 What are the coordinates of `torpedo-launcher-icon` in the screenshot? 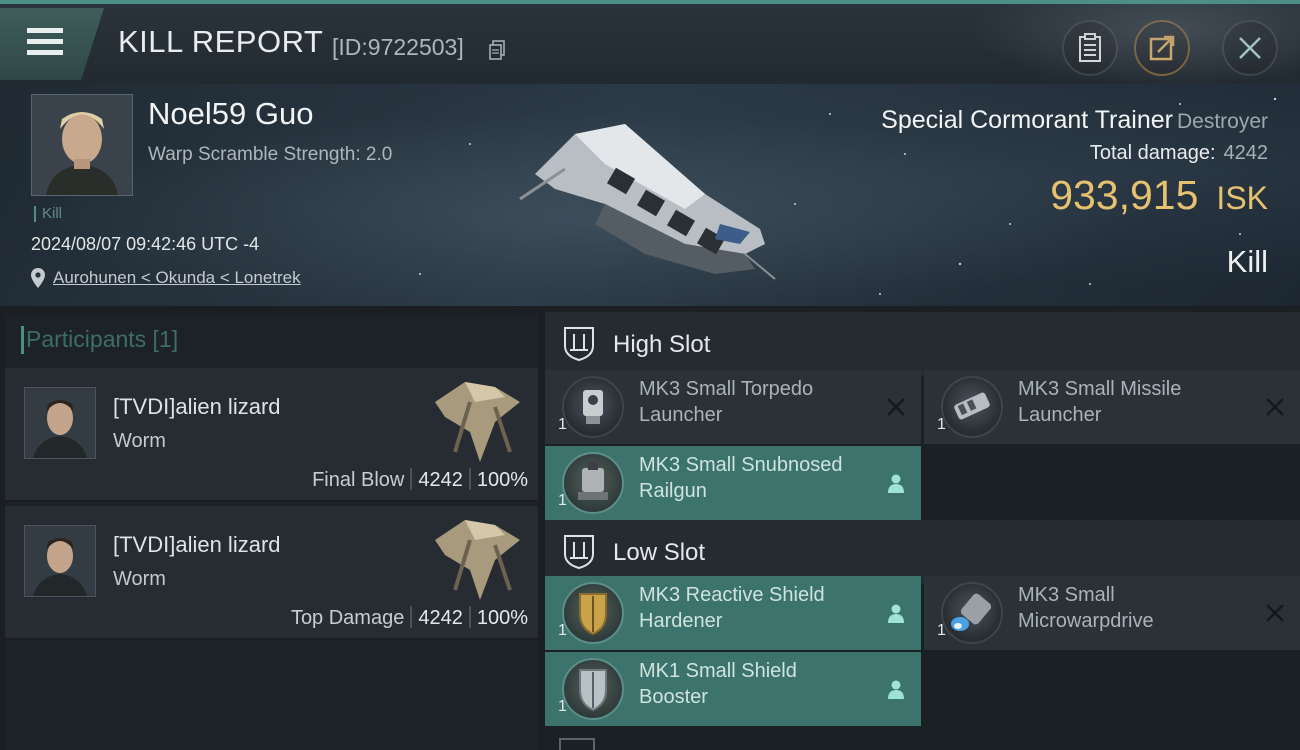 It's located at (593, 407).